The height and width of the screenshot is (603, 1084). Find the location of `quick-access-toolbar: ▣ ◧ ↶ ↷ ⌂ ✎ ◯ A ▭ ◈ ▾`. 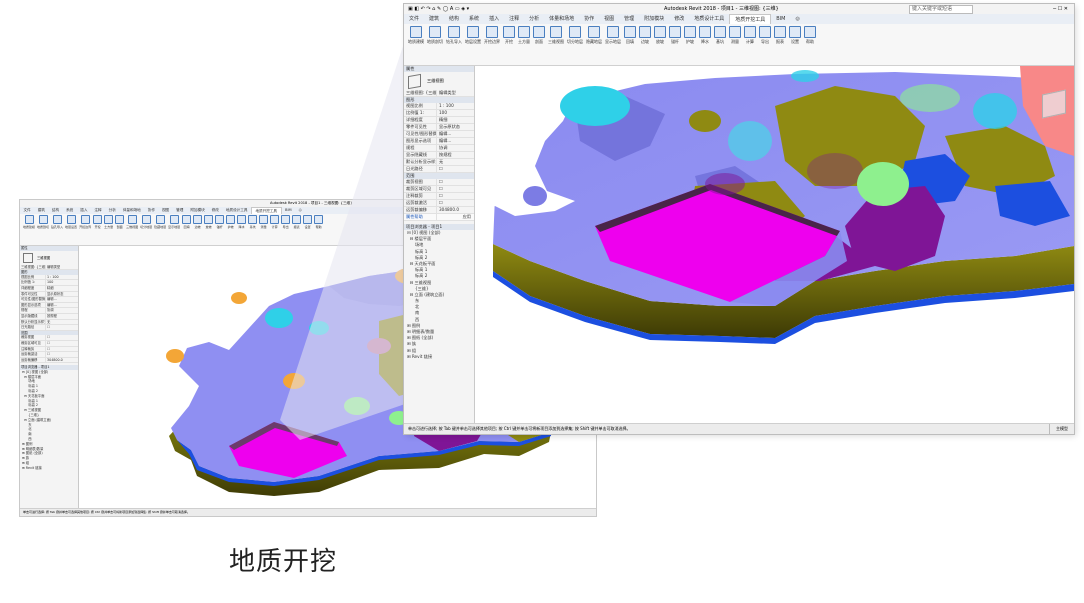

quick-access-toolbar: ▣ ◧ ↶ ↷ ⌂ ✎ ◯ A ▭ ◈ ▾ is located at coordinates (438, 9).